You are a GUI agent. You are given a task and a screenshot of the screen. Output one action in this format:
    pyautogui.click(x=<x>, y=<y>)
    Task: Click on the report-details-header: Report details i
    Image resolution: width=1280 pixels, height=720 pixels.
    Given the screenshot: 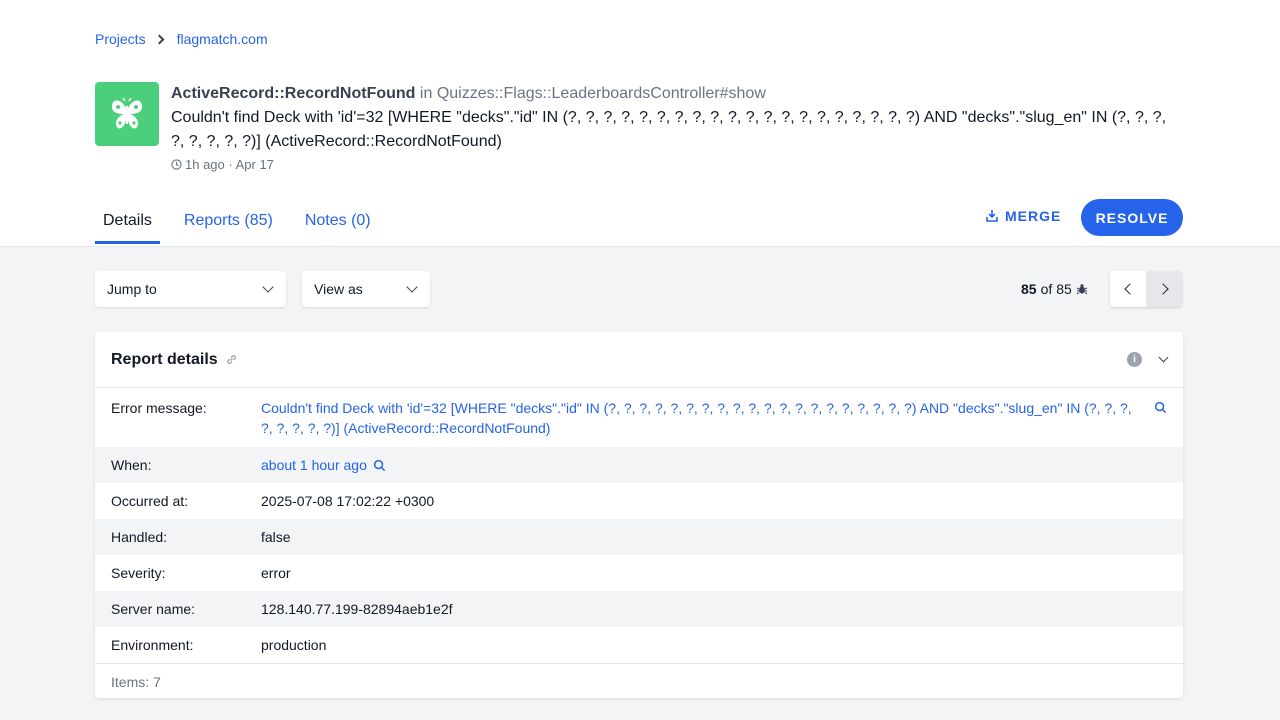 What is the action you would take?
    pyautogui.click(x=639, y=360)
    